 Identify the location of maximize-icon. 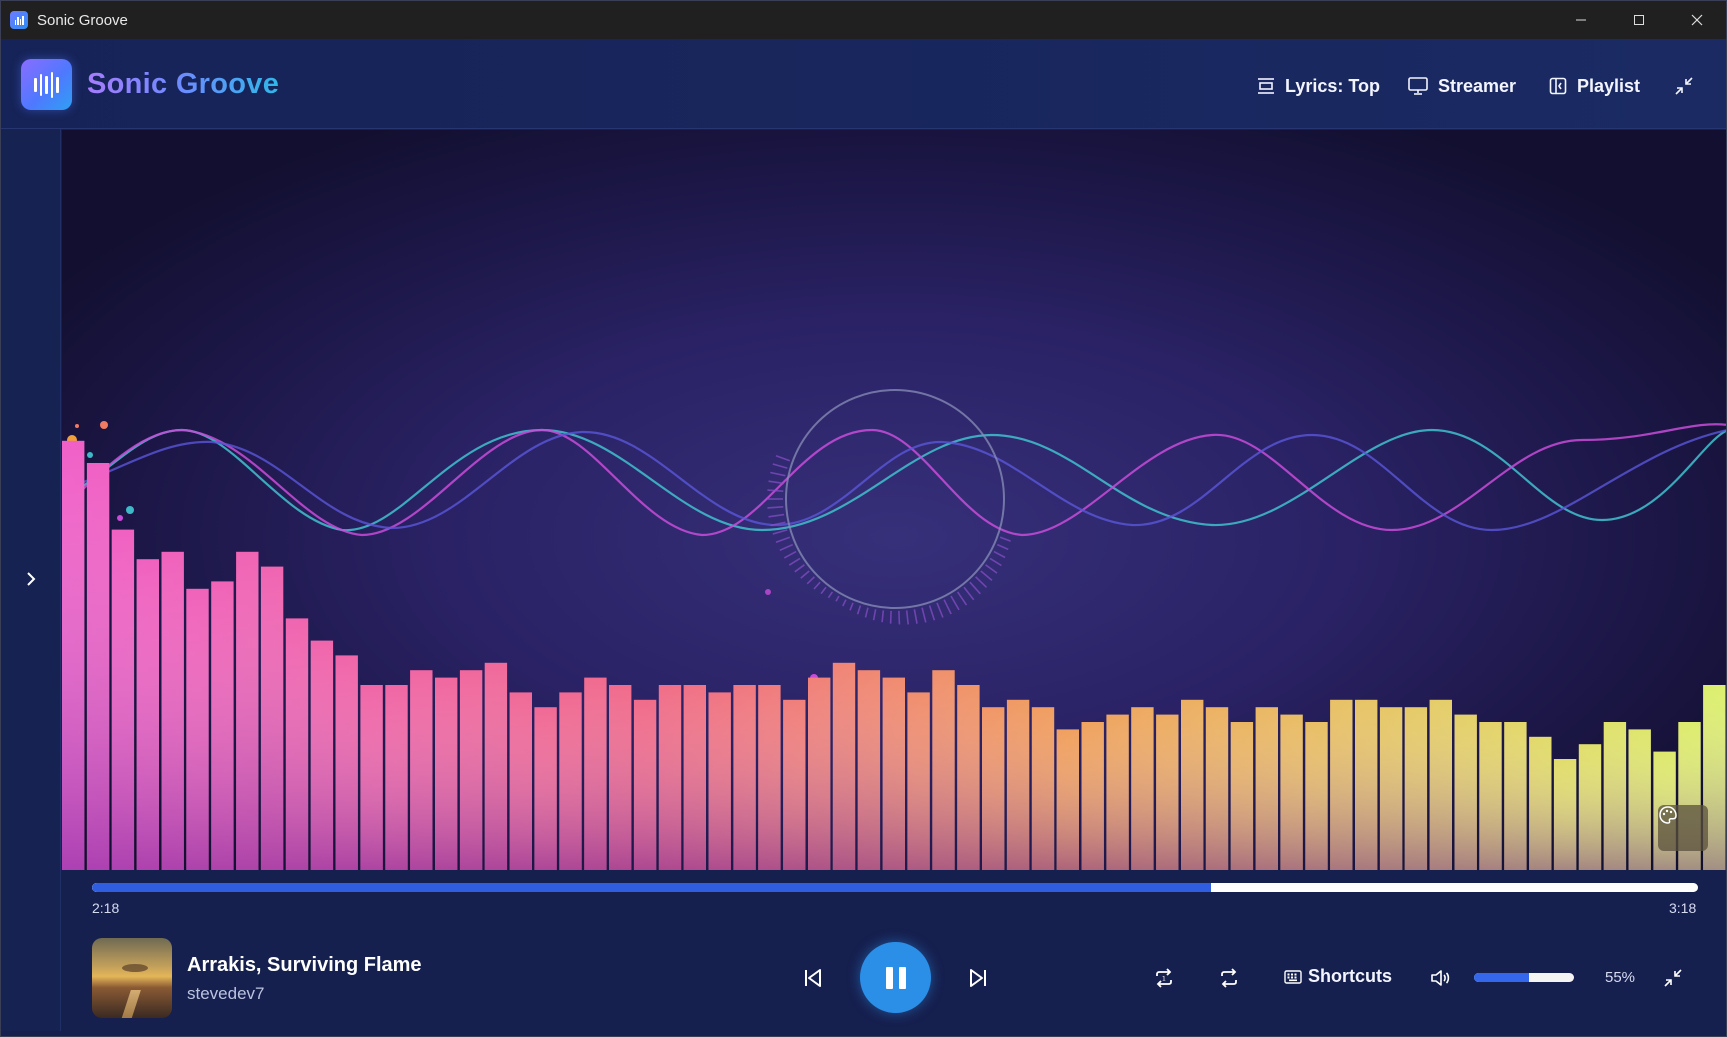
(1639, 20).